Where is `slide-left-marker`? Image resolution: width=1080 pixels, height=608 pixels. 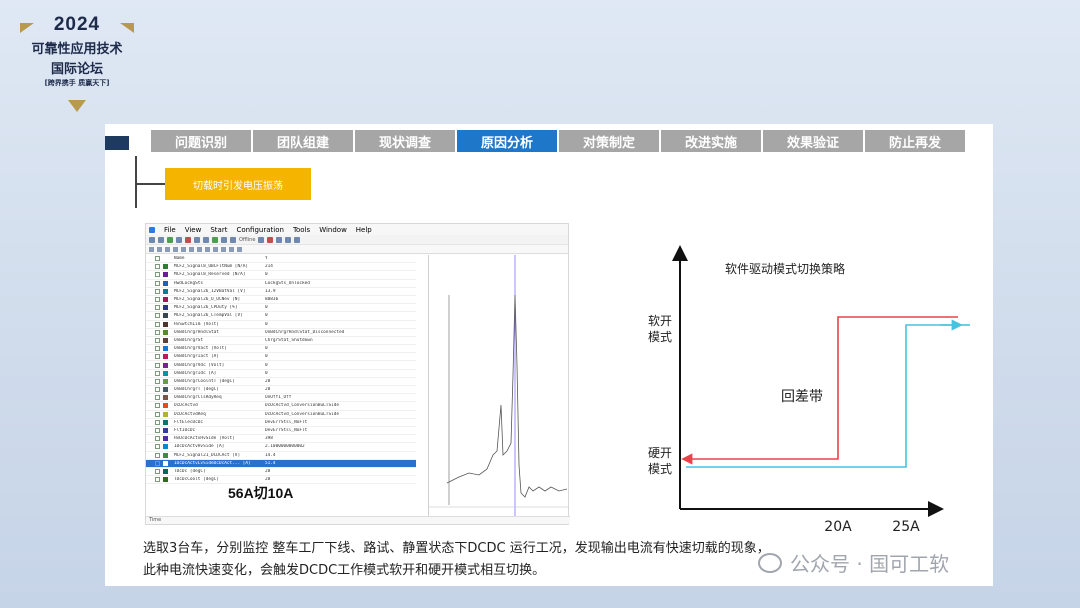
slide-left-marker is located at coordinates (117, 143).